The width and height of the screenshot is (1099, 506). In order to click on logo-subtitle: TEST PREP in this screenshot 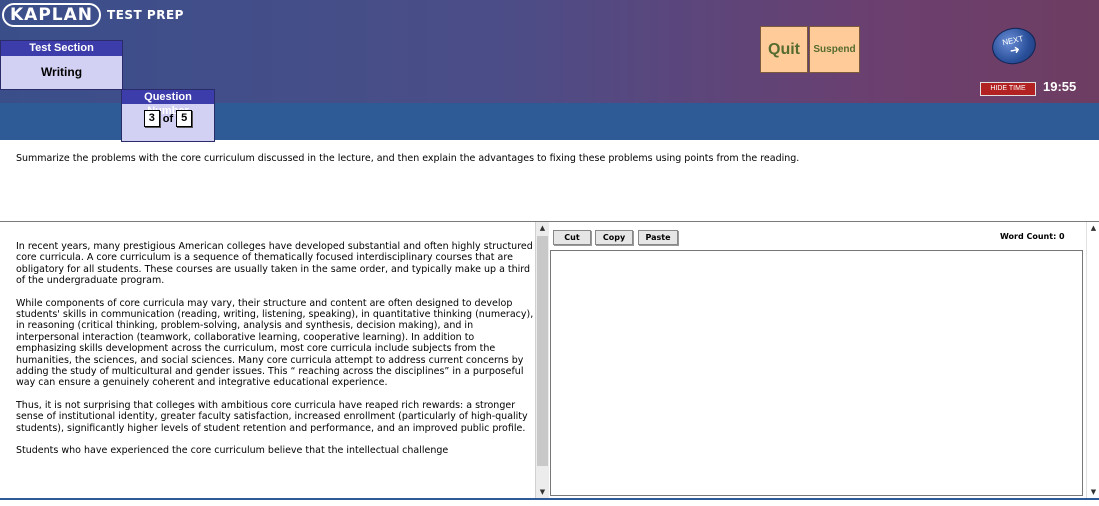, I will do `click(145, 15)`.